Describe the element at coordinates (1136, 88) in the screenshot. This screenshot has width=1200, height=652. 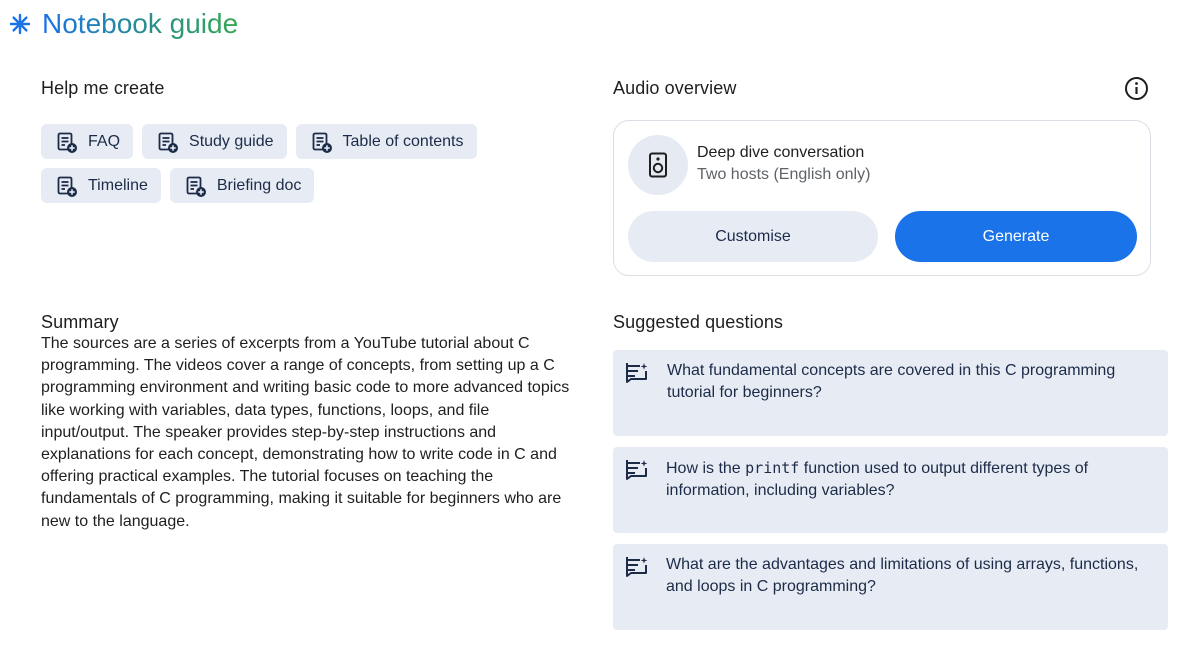
I see `info-icon` at that location.